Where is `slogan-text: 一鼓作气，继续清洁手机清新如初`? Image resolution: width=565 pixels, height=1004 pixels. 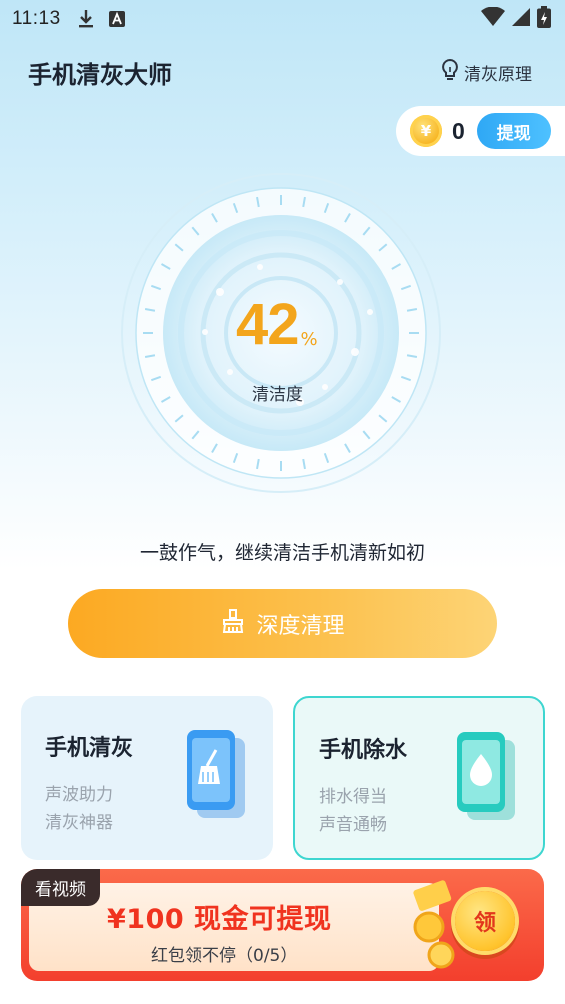
slogan-text: 一鼓作气，继续清洁手机清新如初 is located at coordinates (282, 553).